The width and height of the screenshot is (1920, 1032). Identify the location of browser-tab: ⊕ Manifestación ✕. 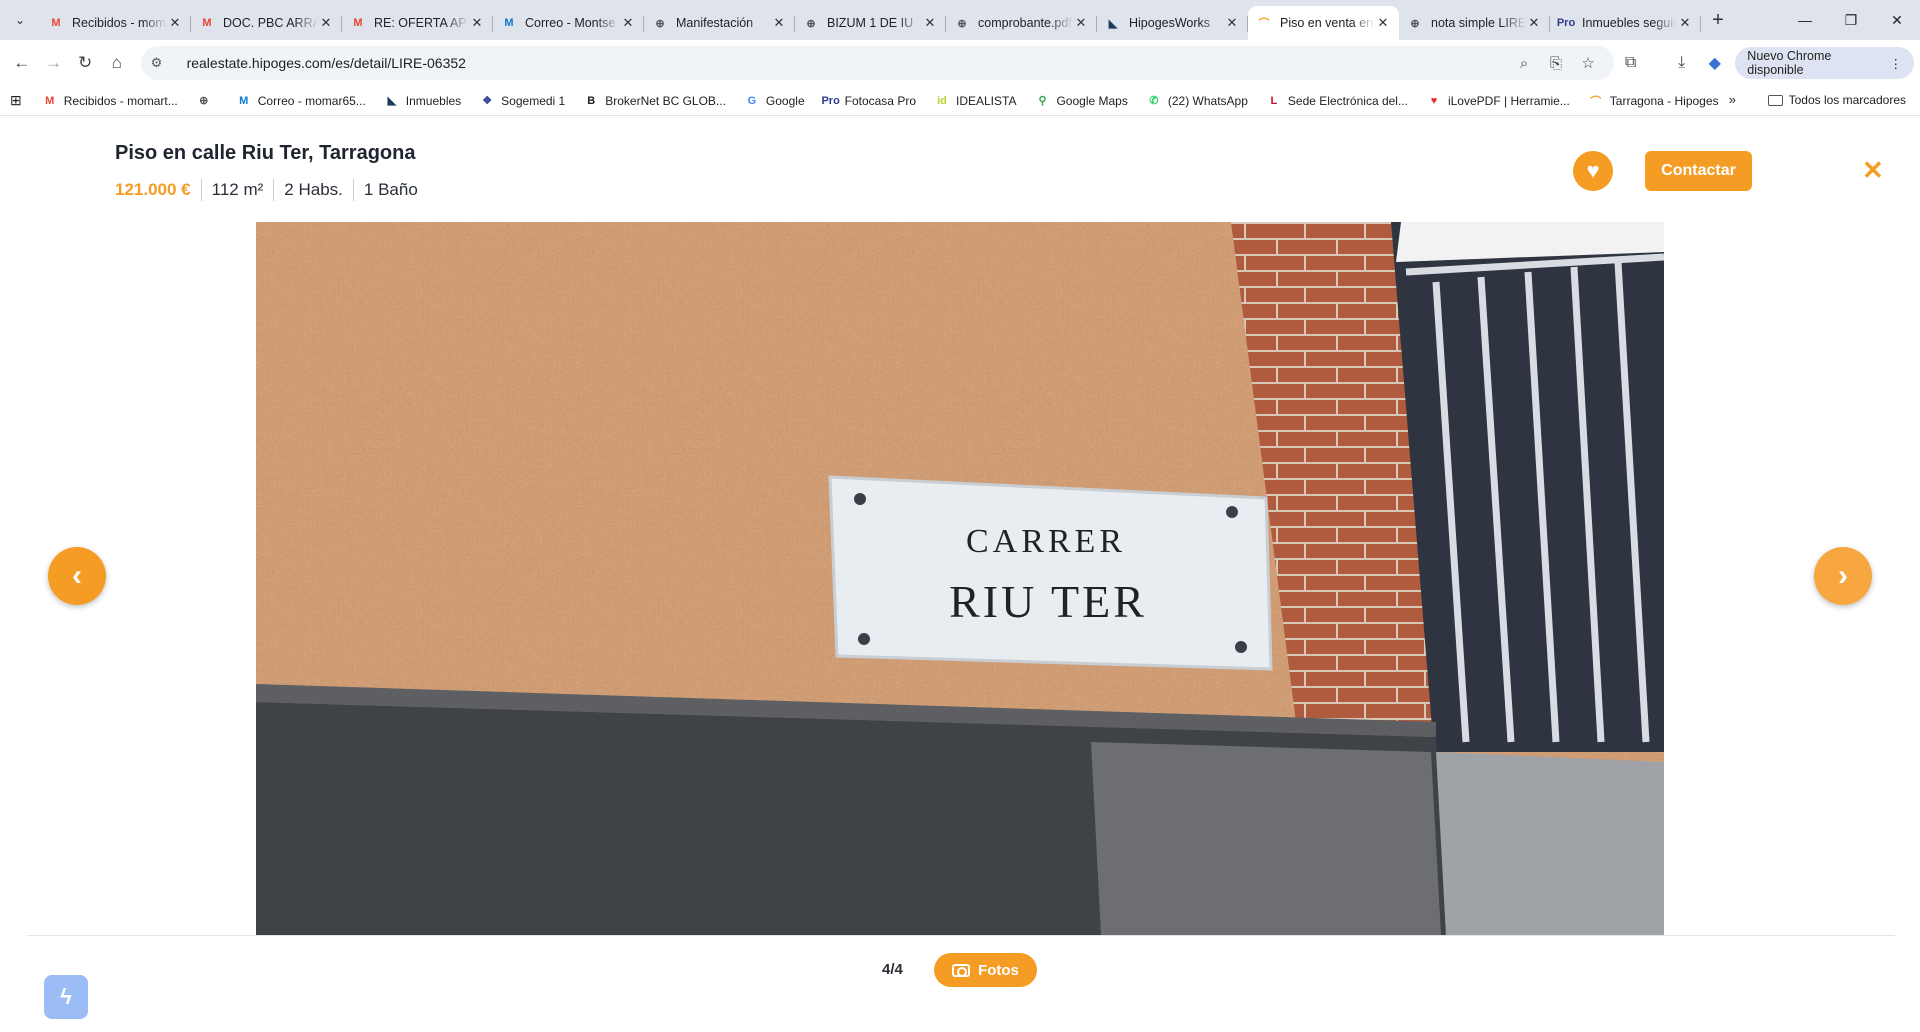
(719, 23).